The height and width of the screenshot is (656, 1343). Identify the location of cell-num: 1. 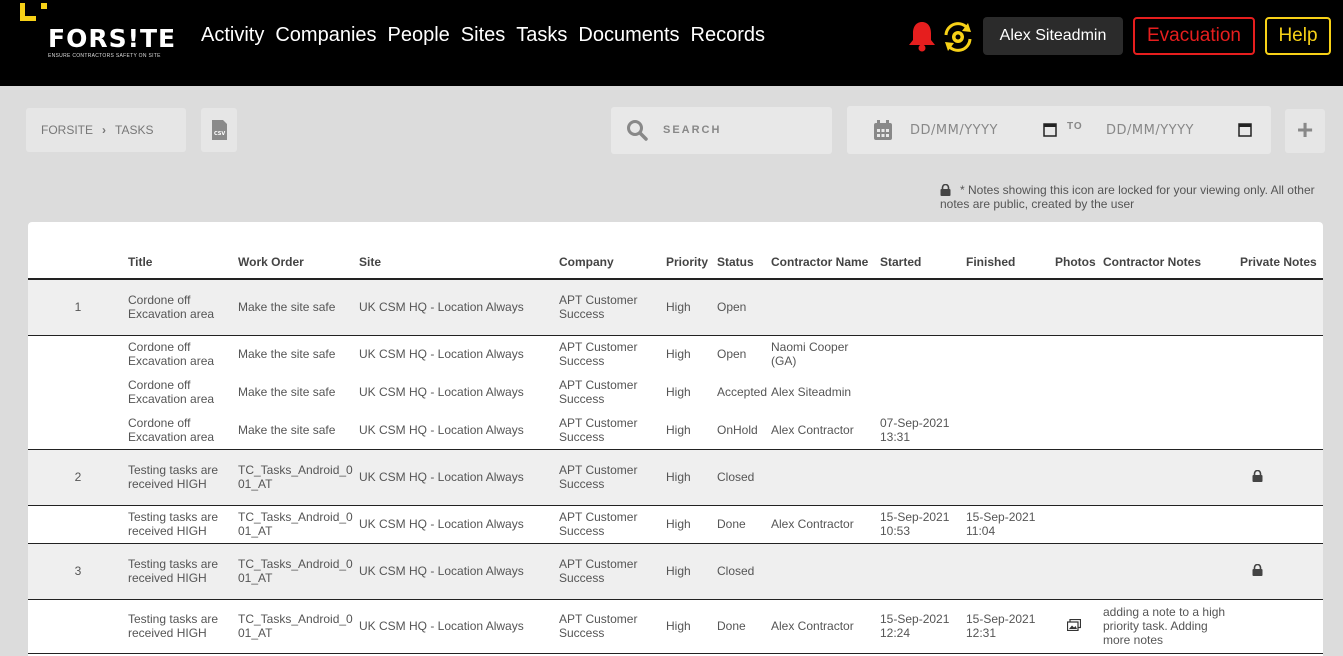
(78, 307).